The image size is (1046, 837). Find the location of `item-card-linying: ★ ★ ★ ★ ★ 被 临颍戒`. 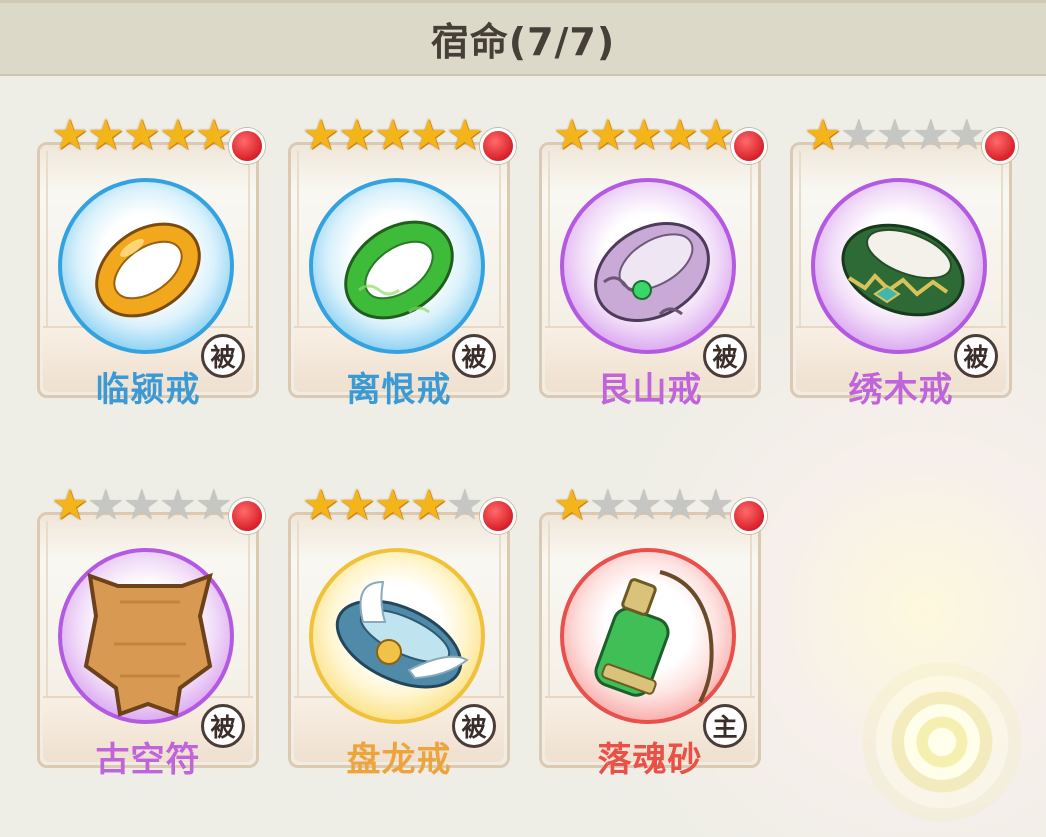

item-card-linying: ★ ★ ★ ★ ★ 被 临颍戒 is located at coordinates (151, 260).